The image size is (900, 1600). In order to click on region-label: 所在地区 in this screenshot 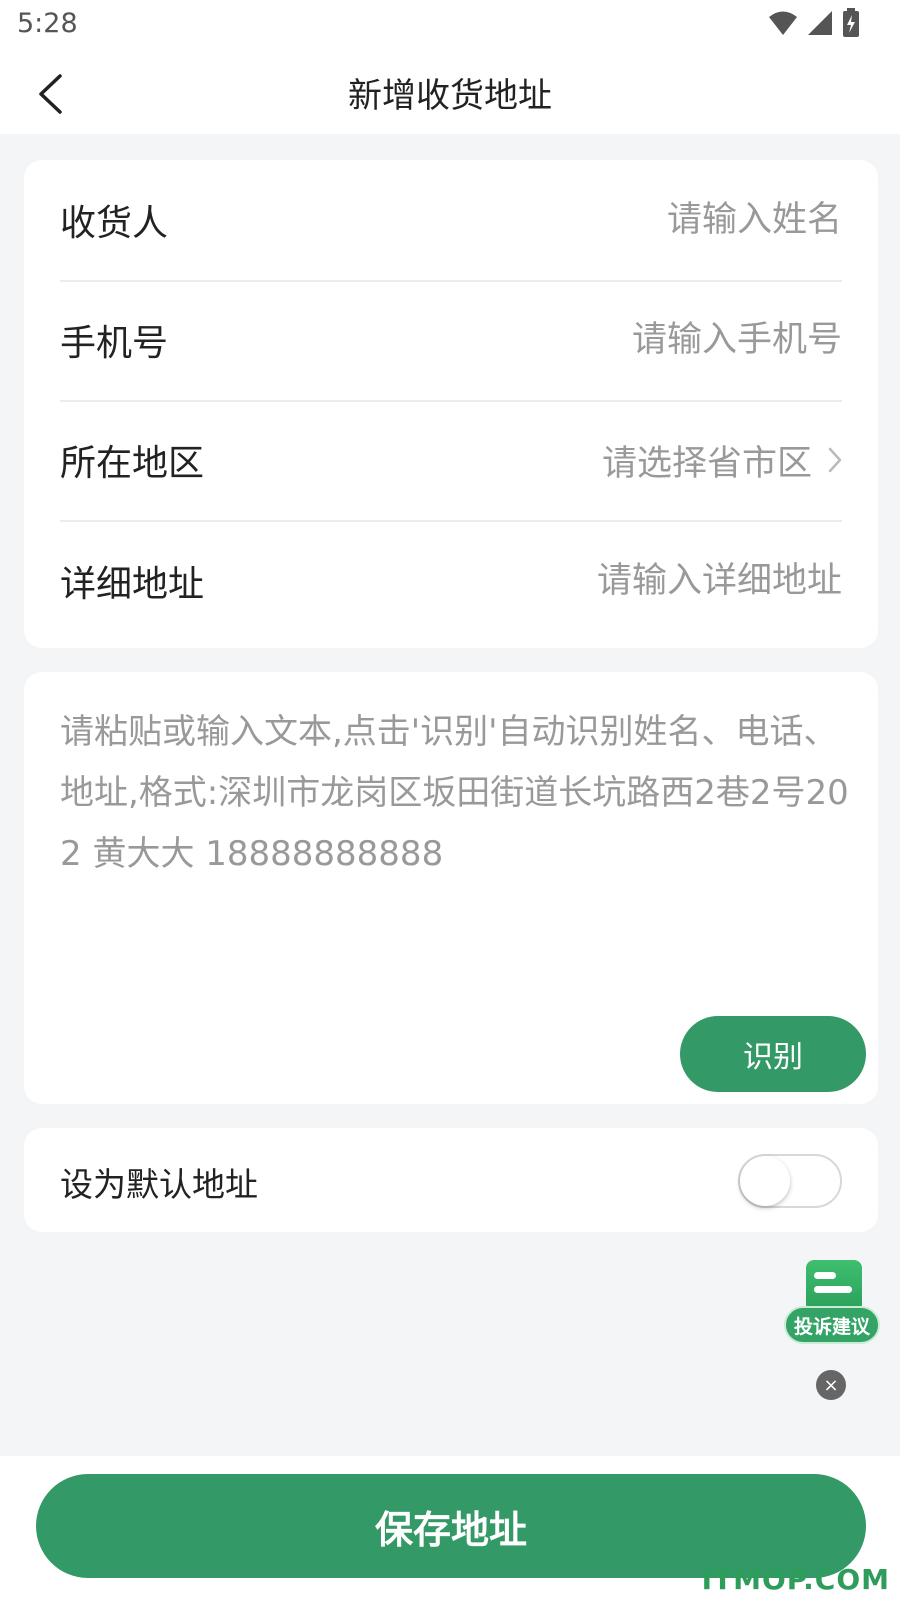, I will do `click(132, 463)`.